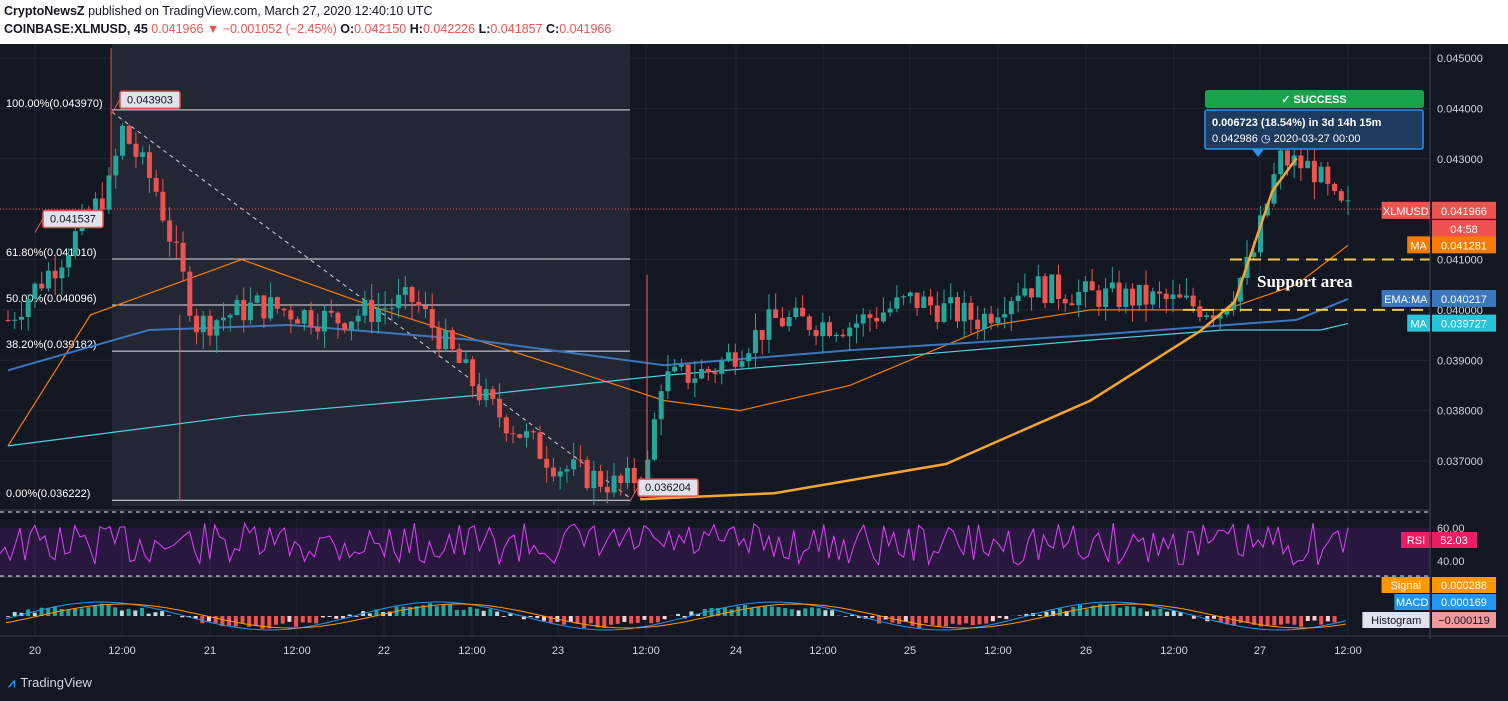  I want to click on time-tick-label: 23, so click(558, 651).